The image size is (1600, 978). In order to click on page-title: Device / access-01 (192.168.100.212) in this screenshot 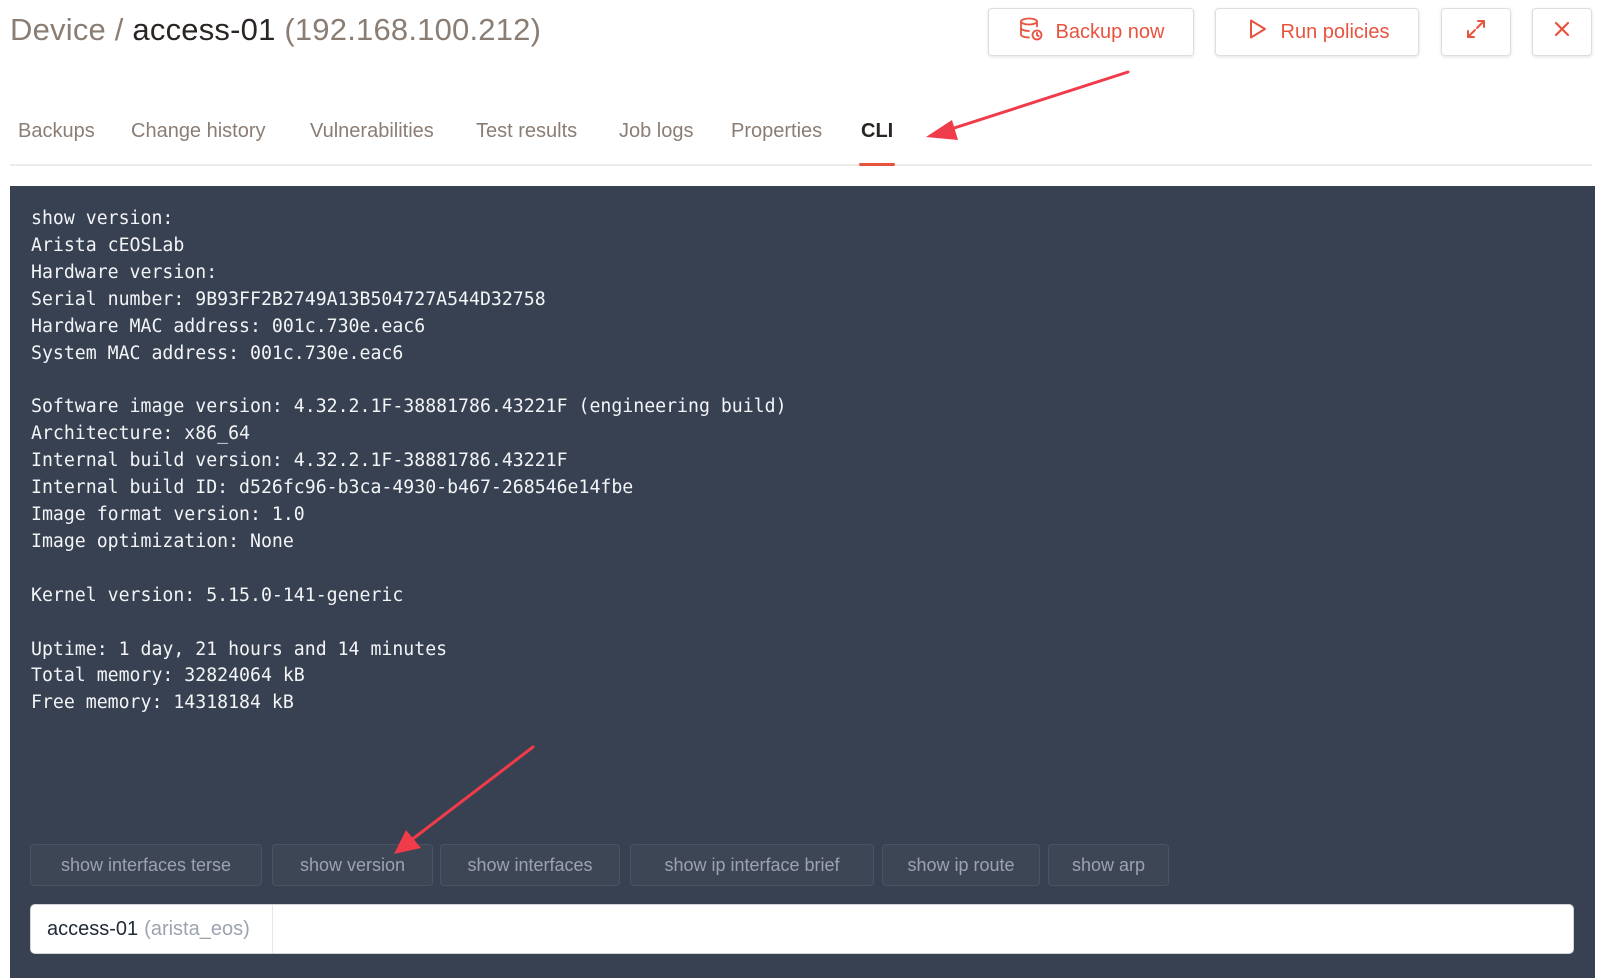, I will do `click(275, 30)`.